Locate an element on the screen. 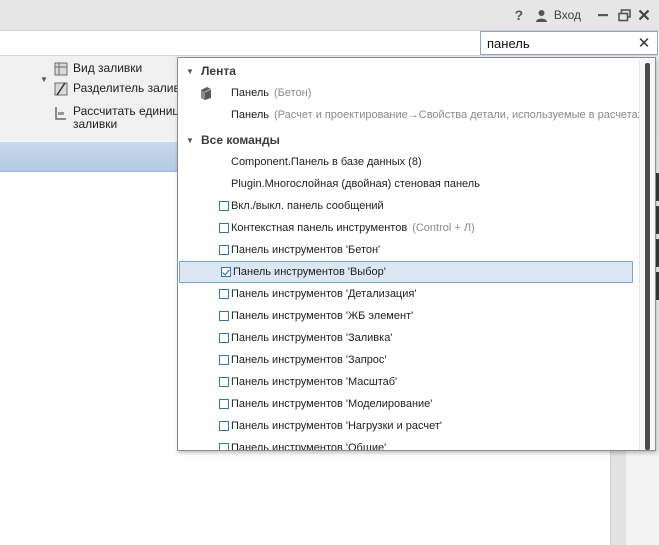  fill-view-icon is located at coordinates (61, 69).